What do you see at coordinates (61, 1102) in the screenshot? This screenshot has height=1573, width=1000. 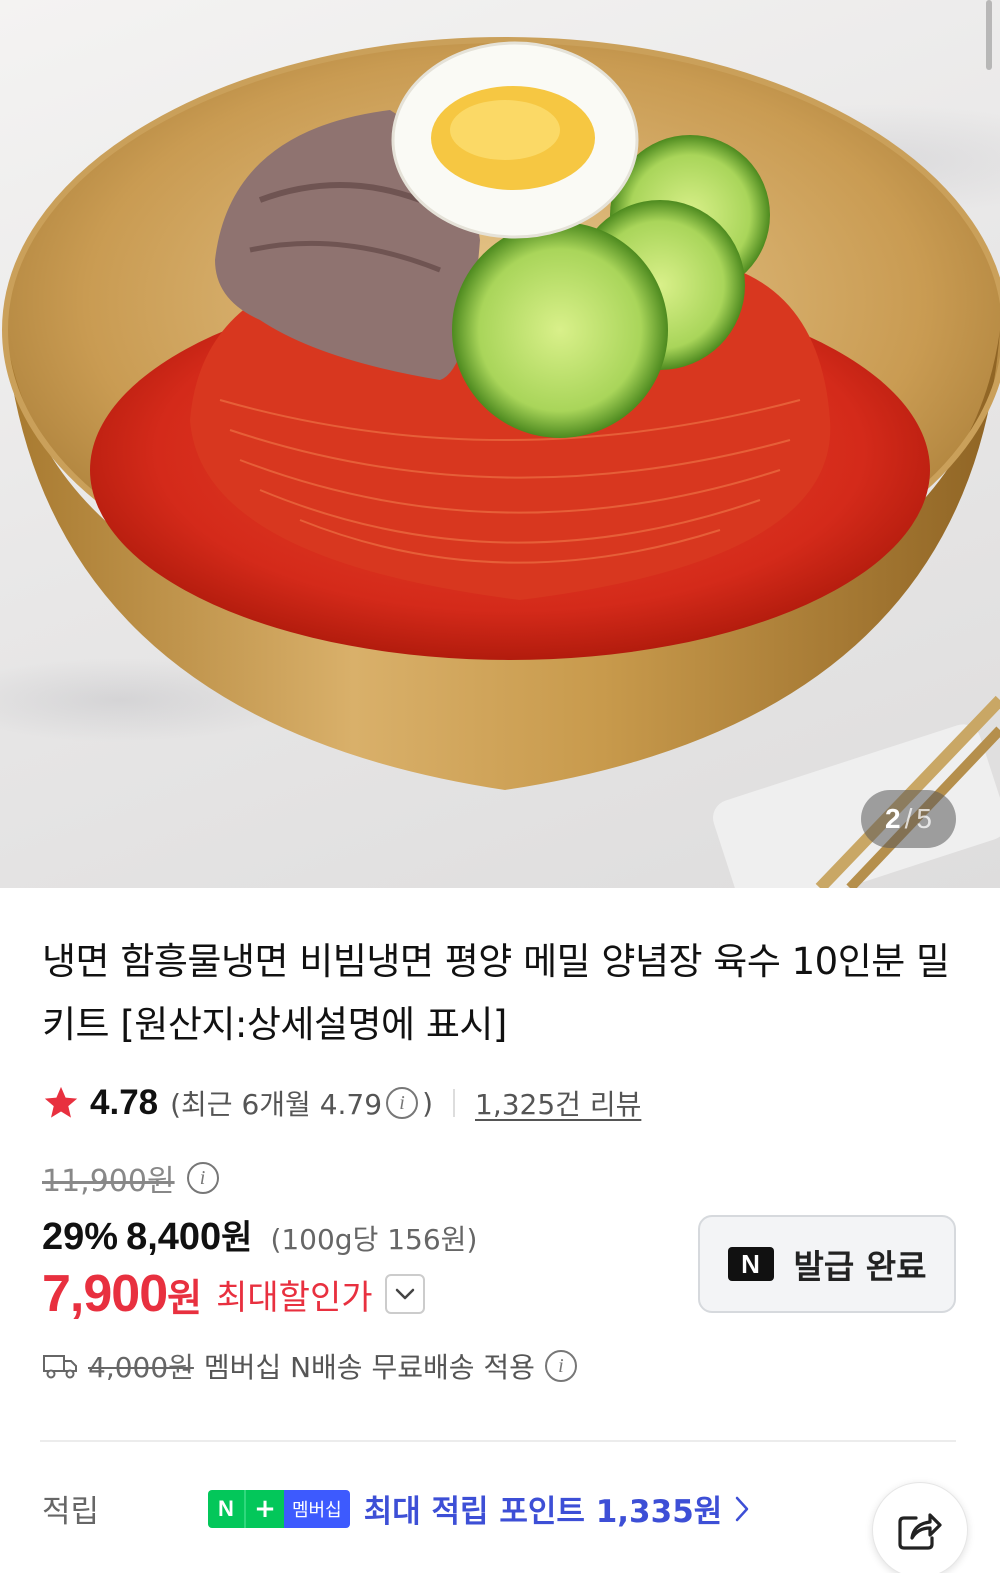 I see `star-icon` at bounding box center [61, 1102].